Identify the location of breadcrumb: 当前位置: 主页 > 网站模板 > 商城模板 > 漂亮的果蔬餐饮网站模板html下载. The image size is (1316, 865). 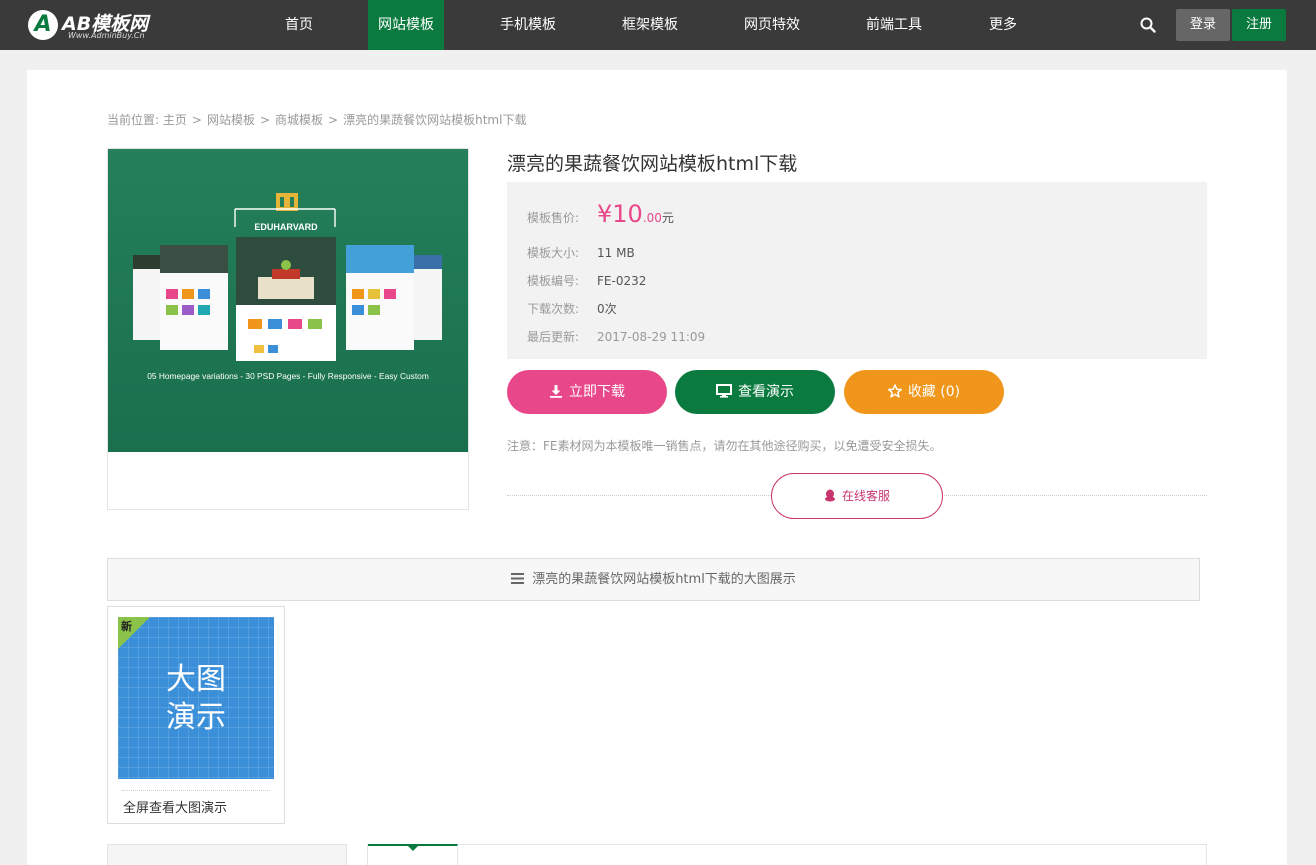
(316, 119).